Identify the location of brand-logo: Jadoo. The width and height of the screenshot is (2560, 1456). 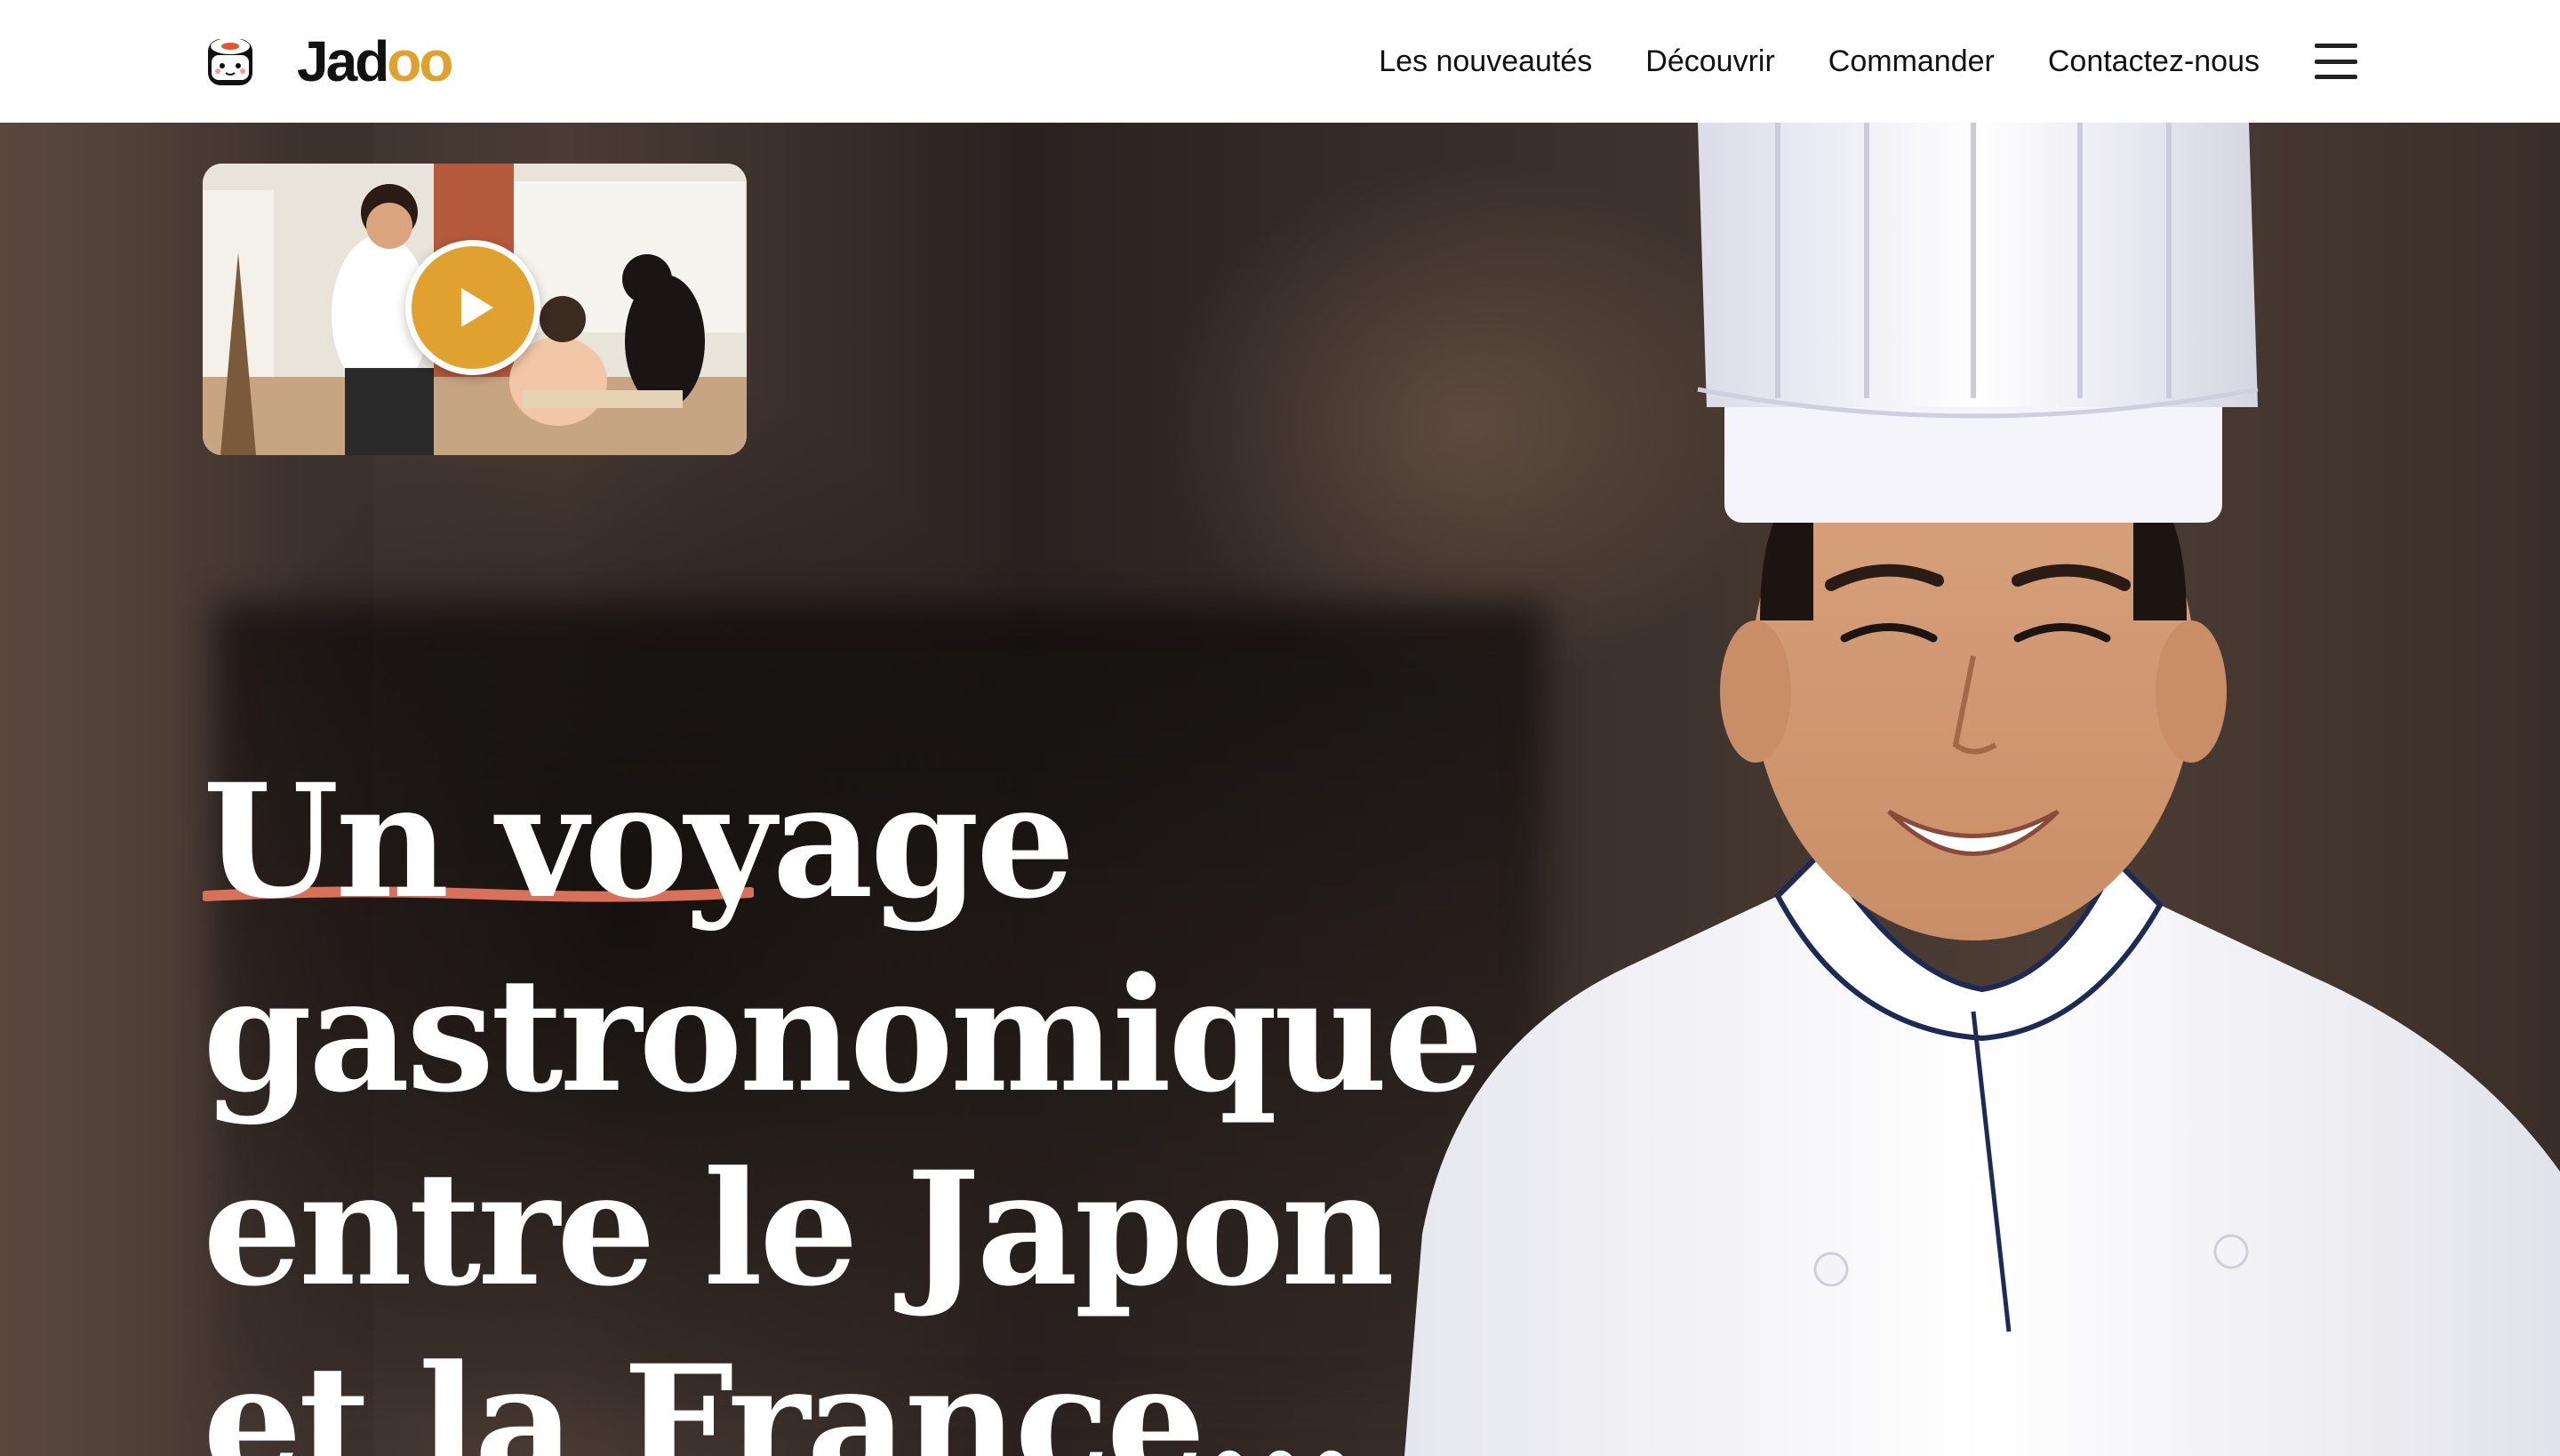
(328, 61).